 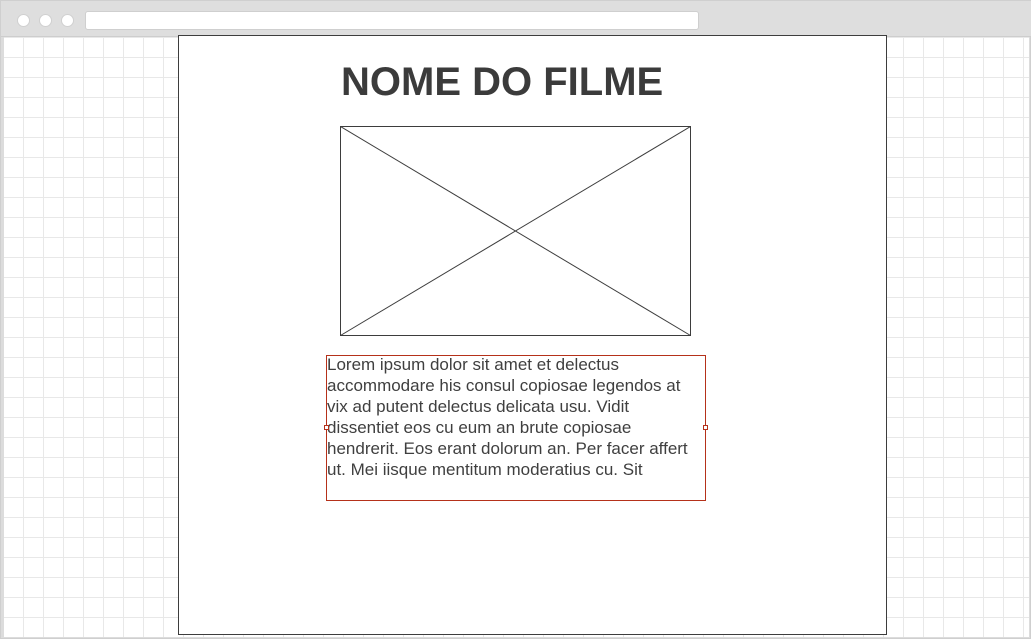 I want to click on resize-handle-left, so click(x=326, y=427).